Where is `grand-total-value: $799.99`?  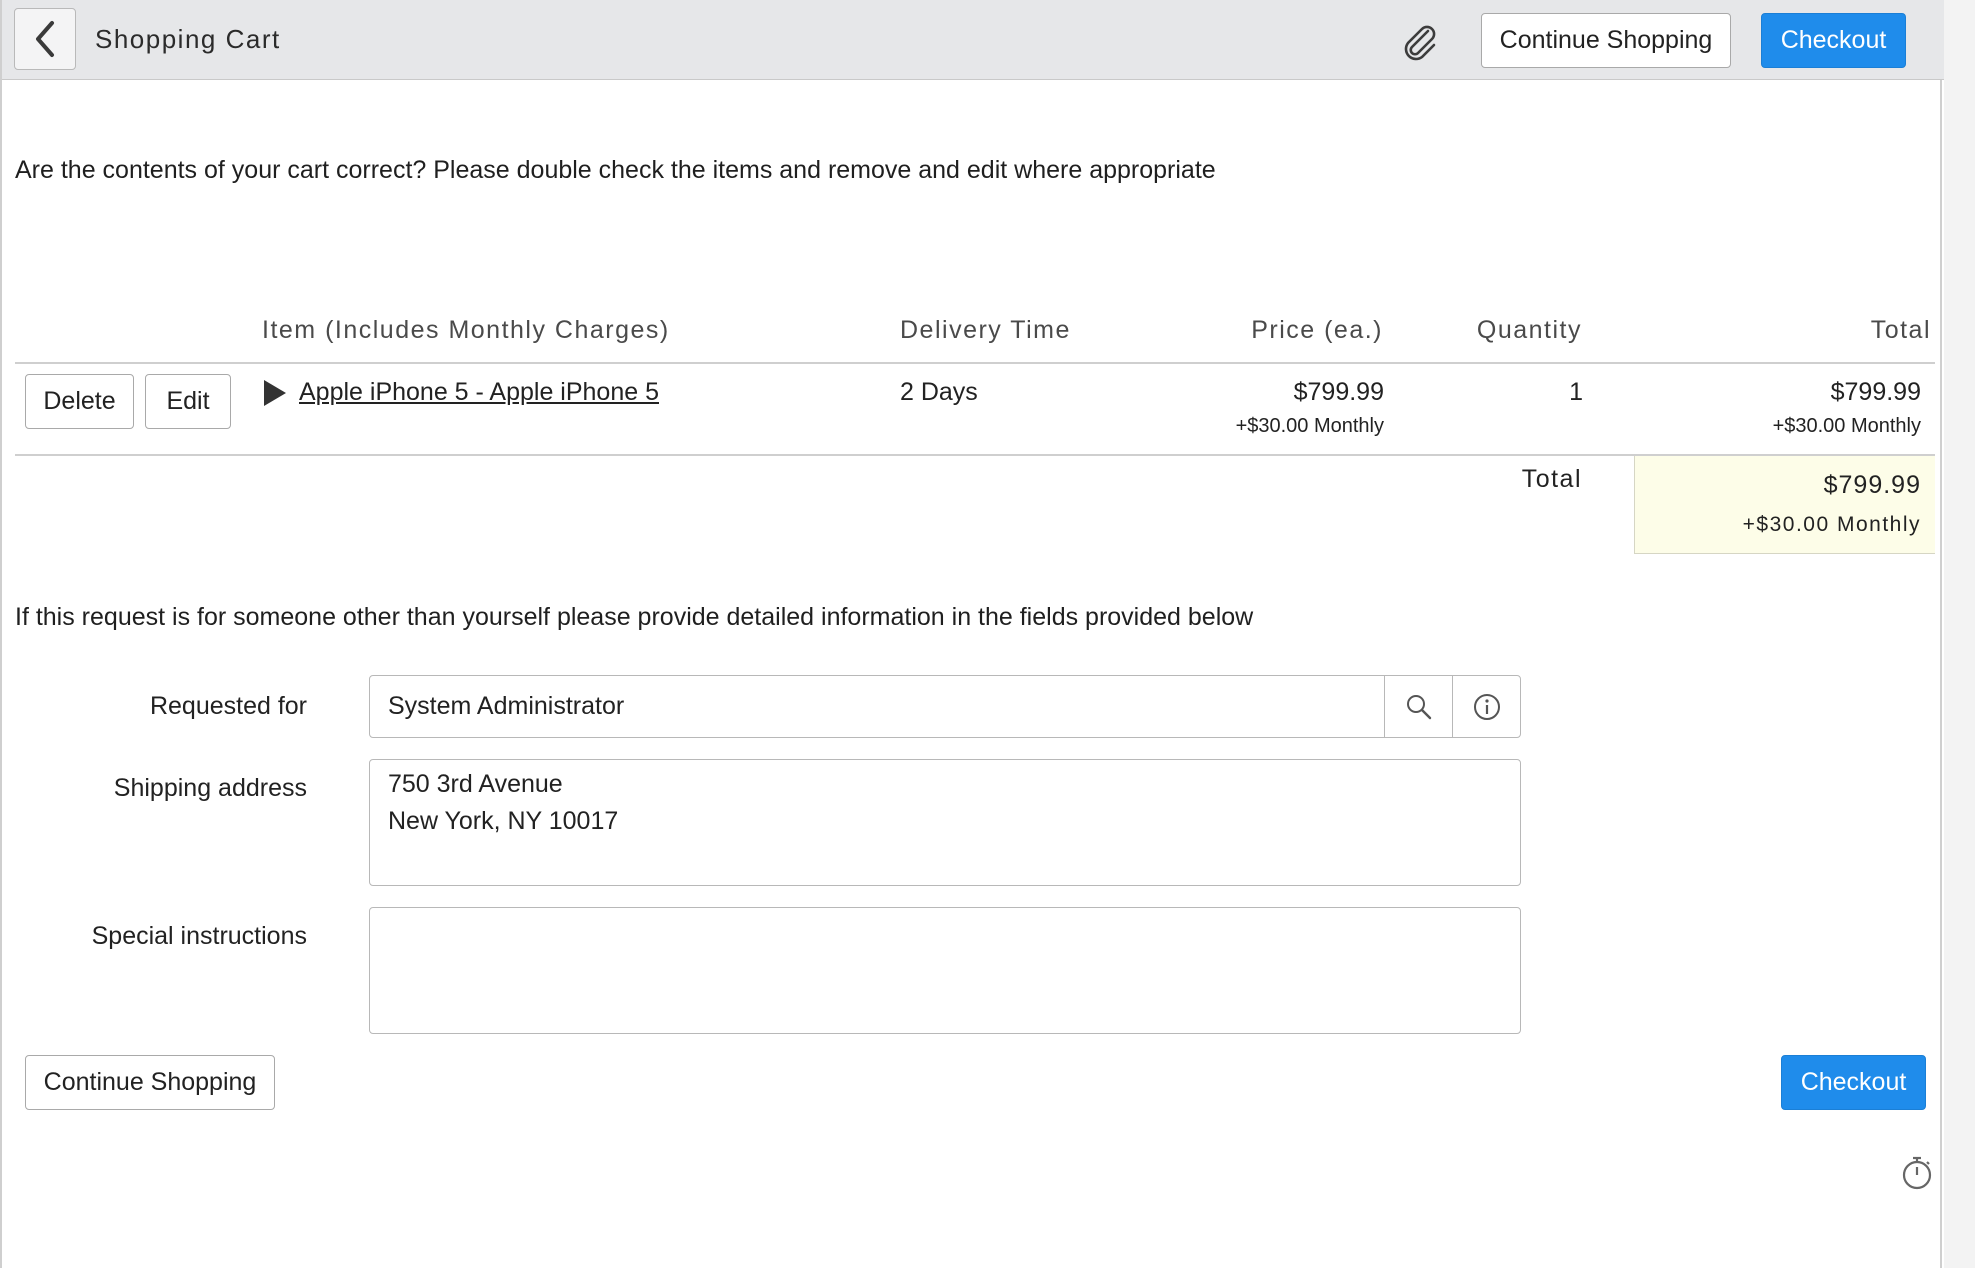
grand-total-value: $799.99 is located at coordinates (1872, 485).